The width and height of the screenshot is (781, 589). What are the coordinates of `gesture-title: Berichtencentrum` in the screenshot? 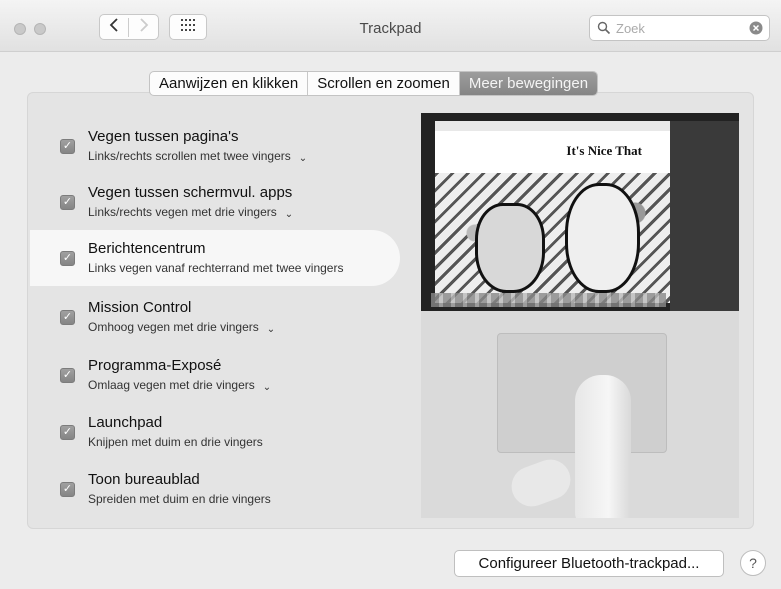 It's located at (147, 248).